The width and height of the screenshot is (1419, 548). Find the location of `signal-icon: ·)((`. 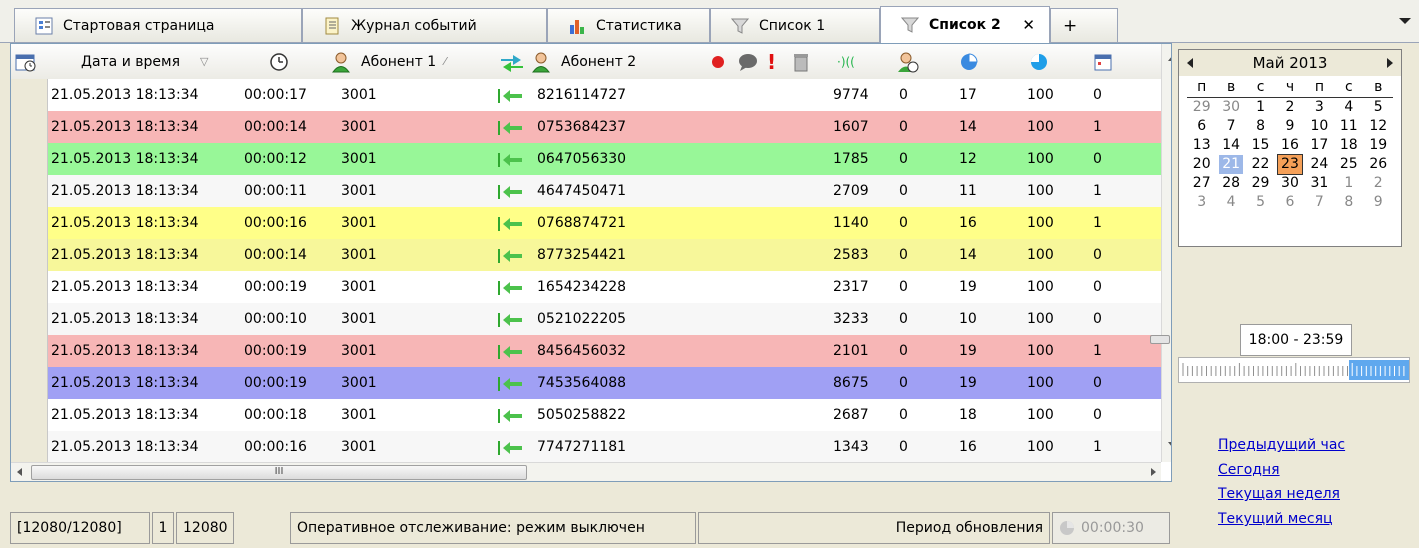

signal-icon: ·)(( is located at coordinates (852, 61).